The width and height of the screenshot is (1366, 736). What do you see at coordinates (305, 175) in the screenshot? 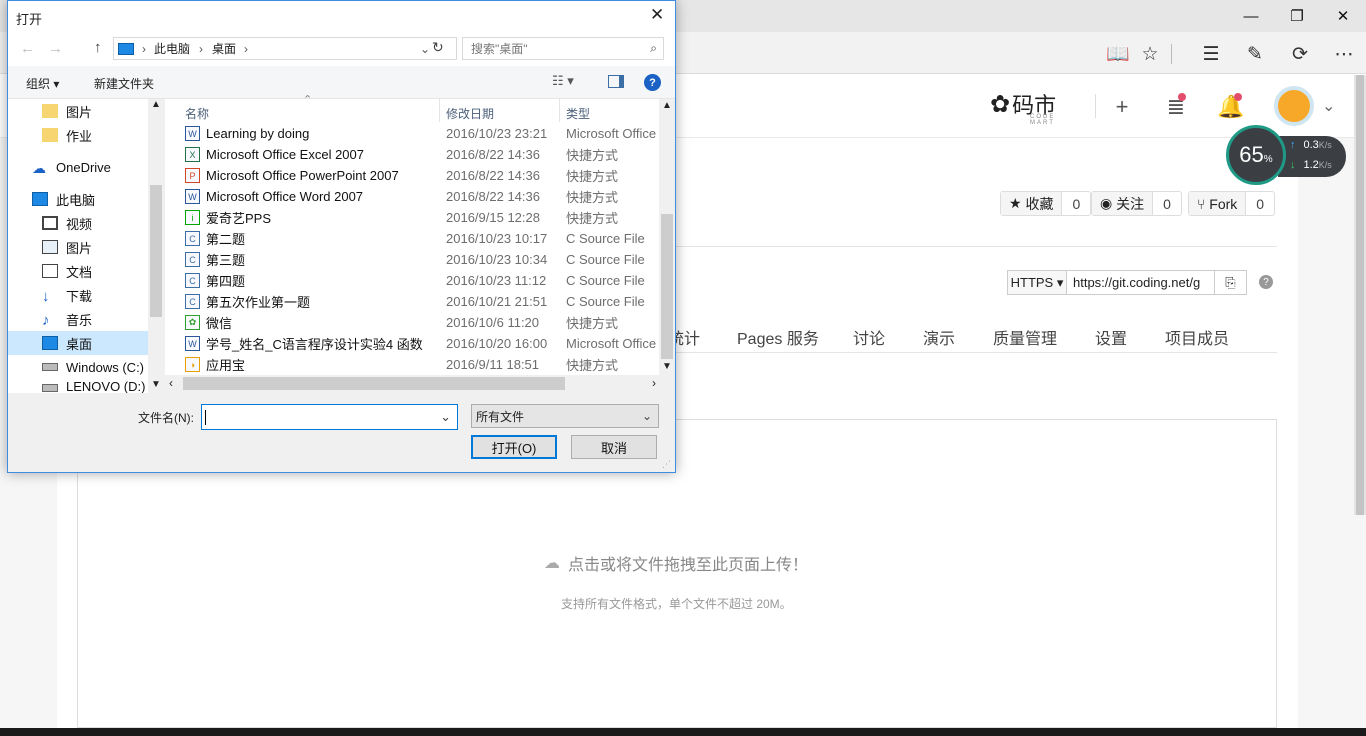
I see `file-name-cell: P Microsoft Office PowerPoint 2007` at bounding box center [305, 175].